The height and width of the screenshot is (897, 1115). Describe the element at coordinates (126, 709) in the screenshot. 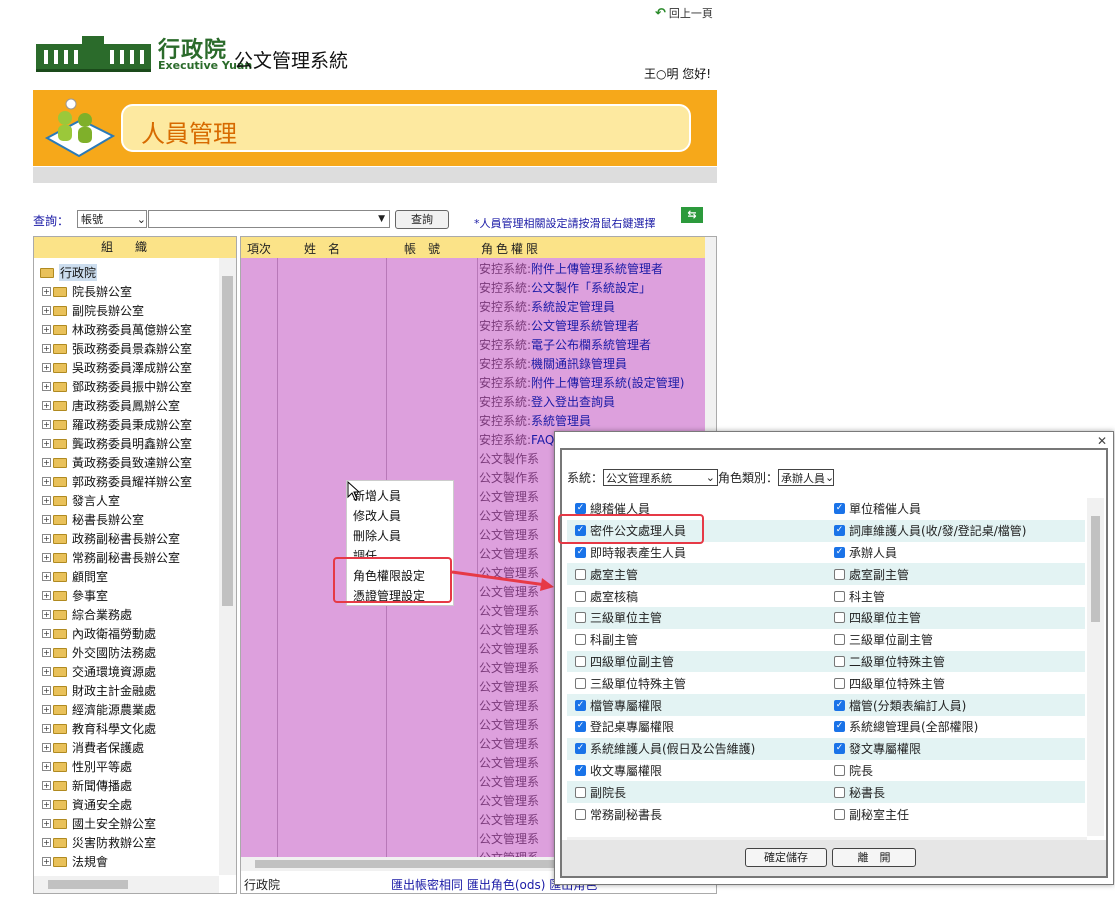

I see `tree-item: + 經濟能源農業處` at that location.